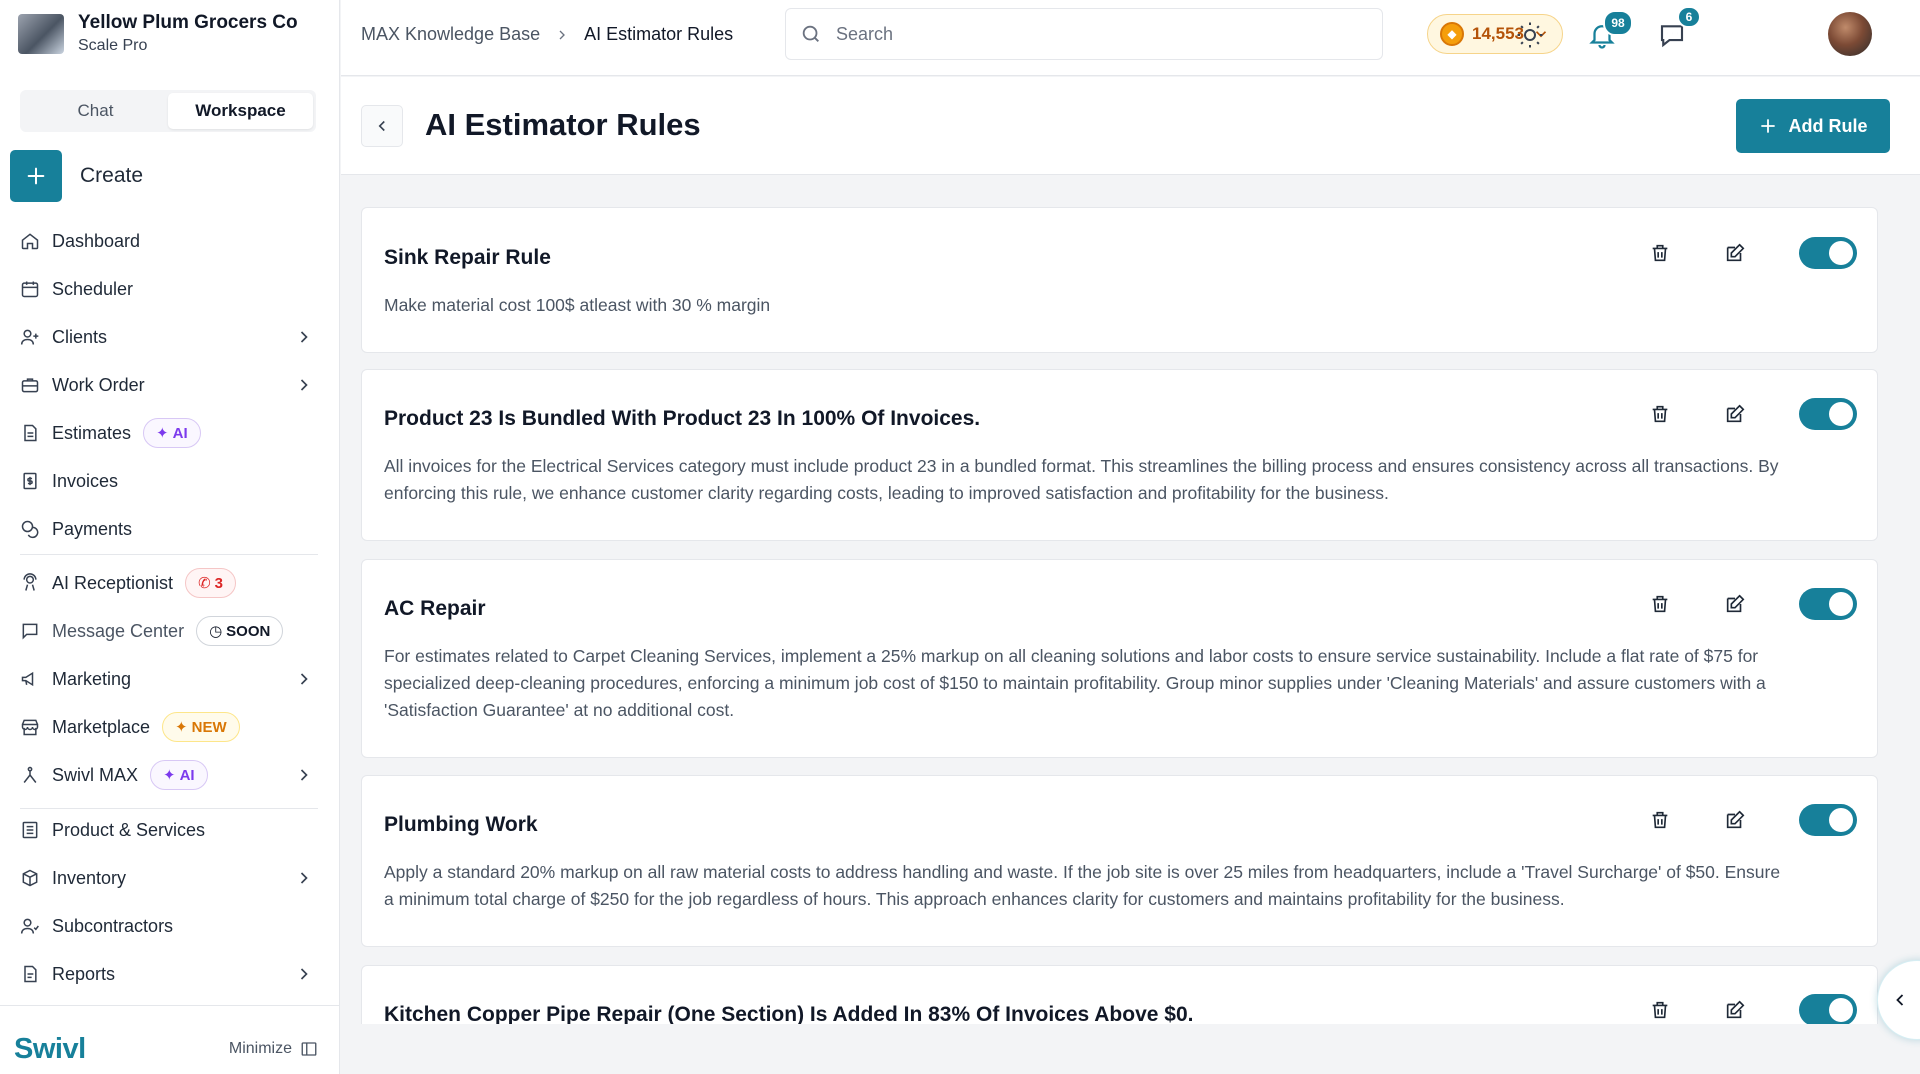 This screenshot has height=1074, width=1920. Describe the element at coordinates (1900, 1000) in the screenshot. I see `chevron-left-icon` at that location.